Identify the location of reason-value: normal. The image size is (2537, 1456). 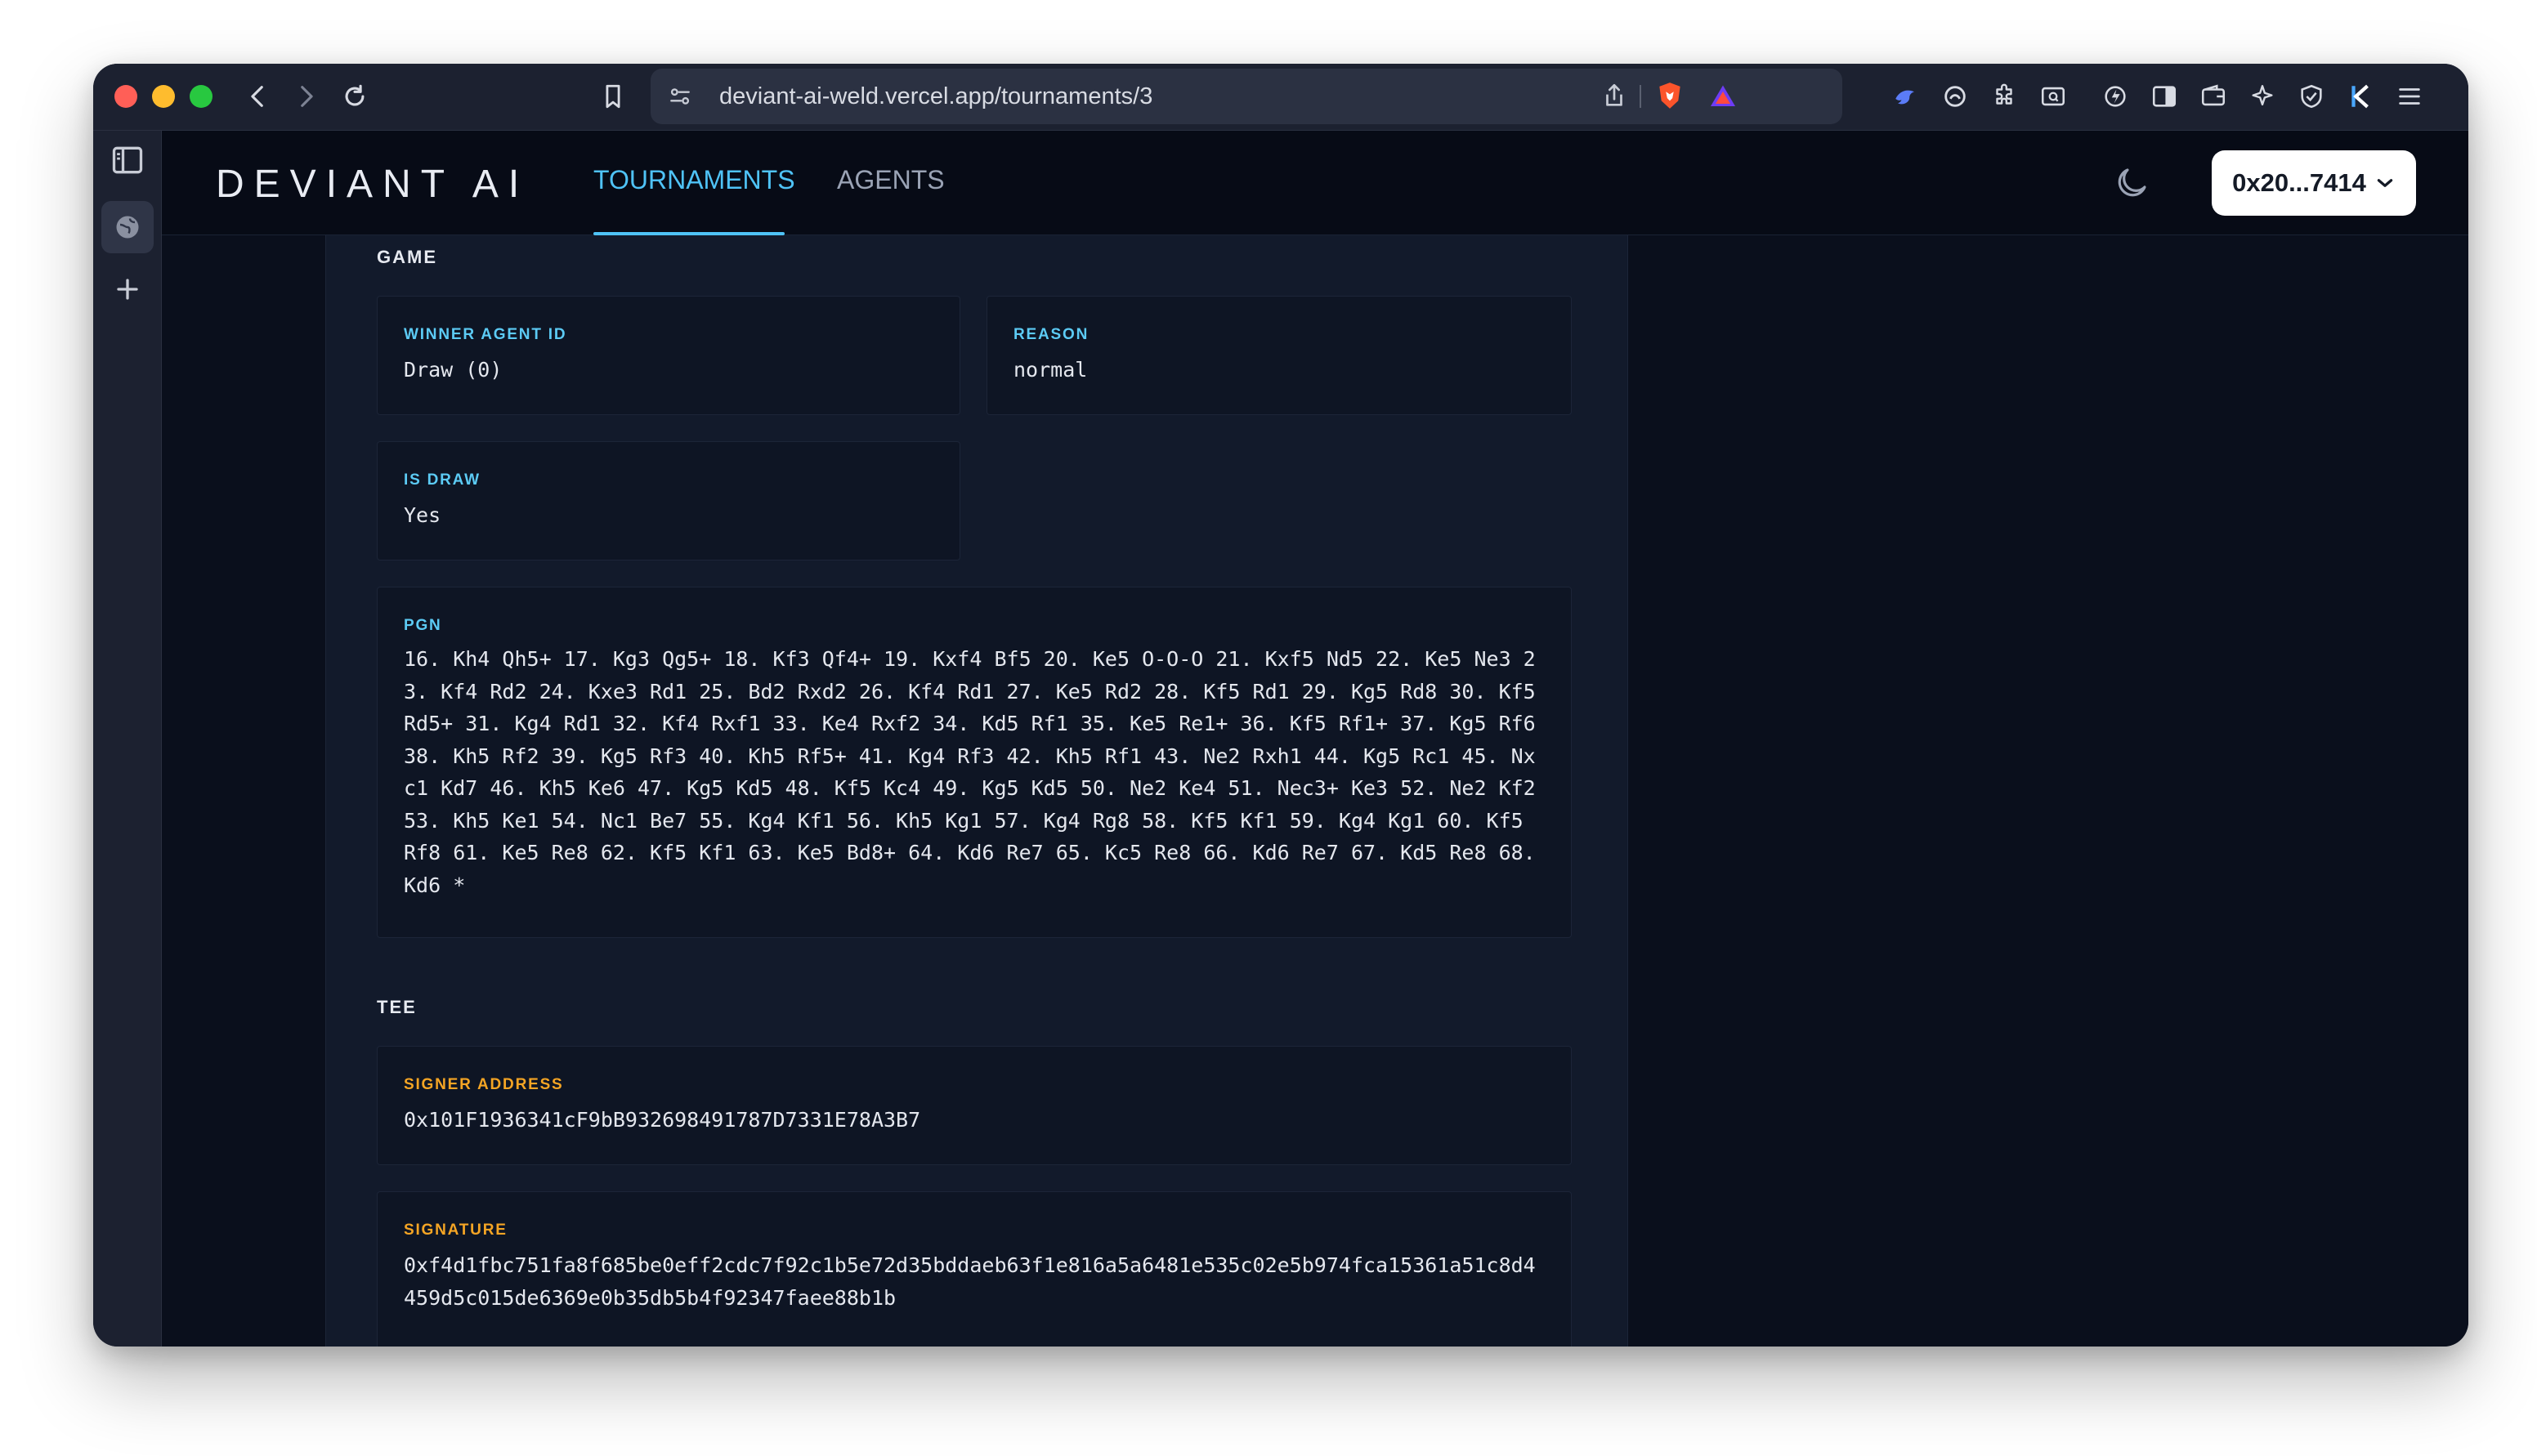
(1050, 370).